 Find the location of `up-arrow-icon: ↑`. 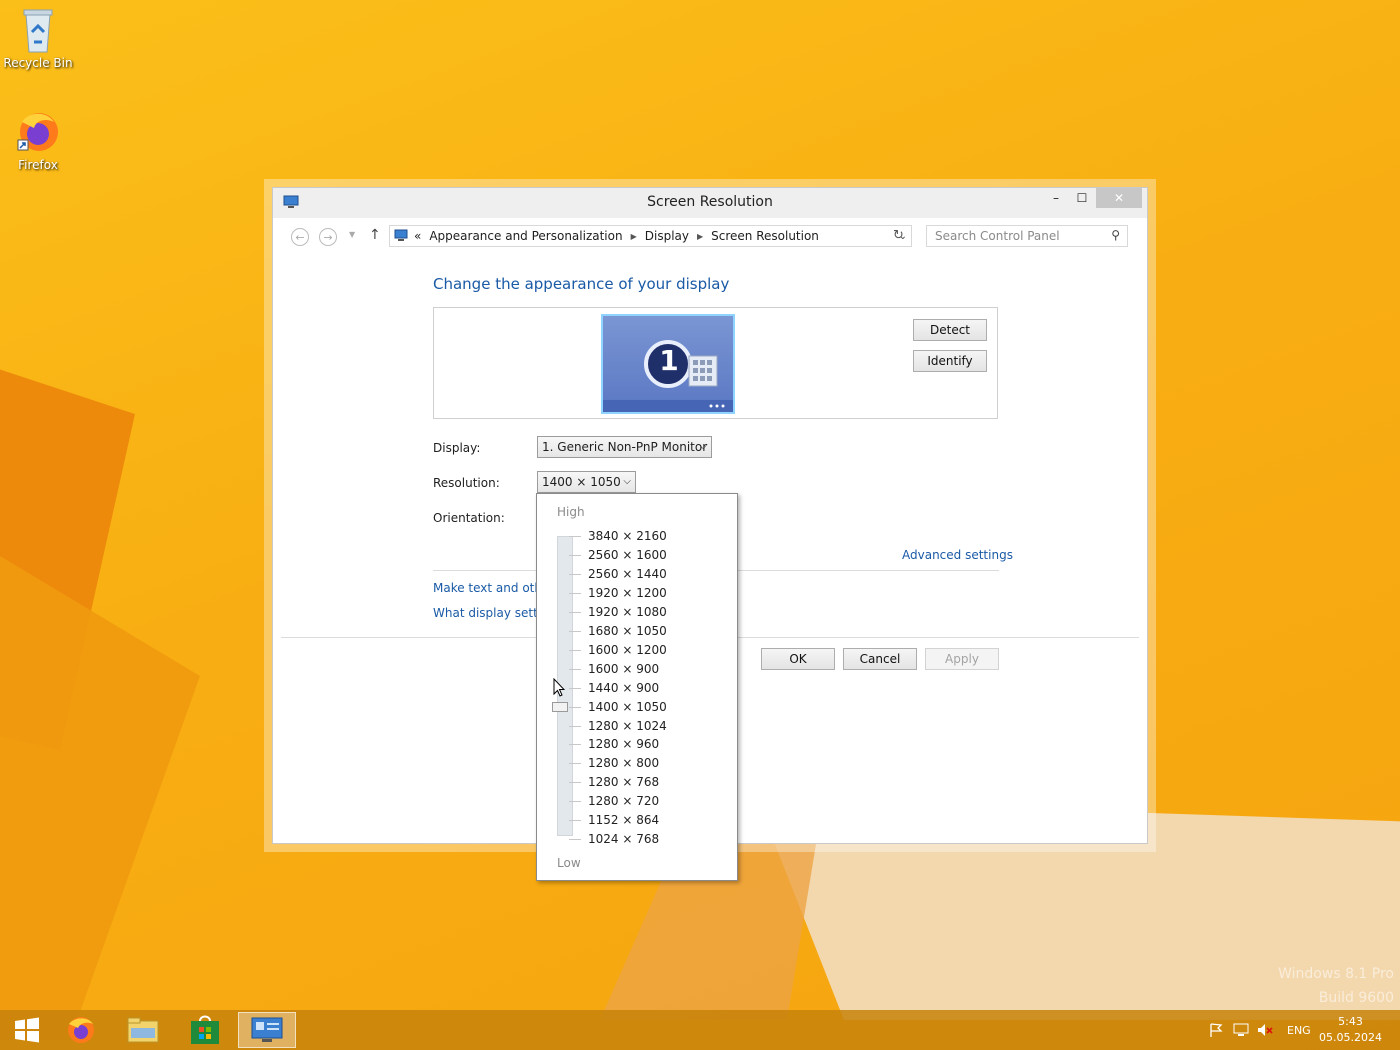

up-arrow-icon: ↑ is located at coordinates (375, 235).